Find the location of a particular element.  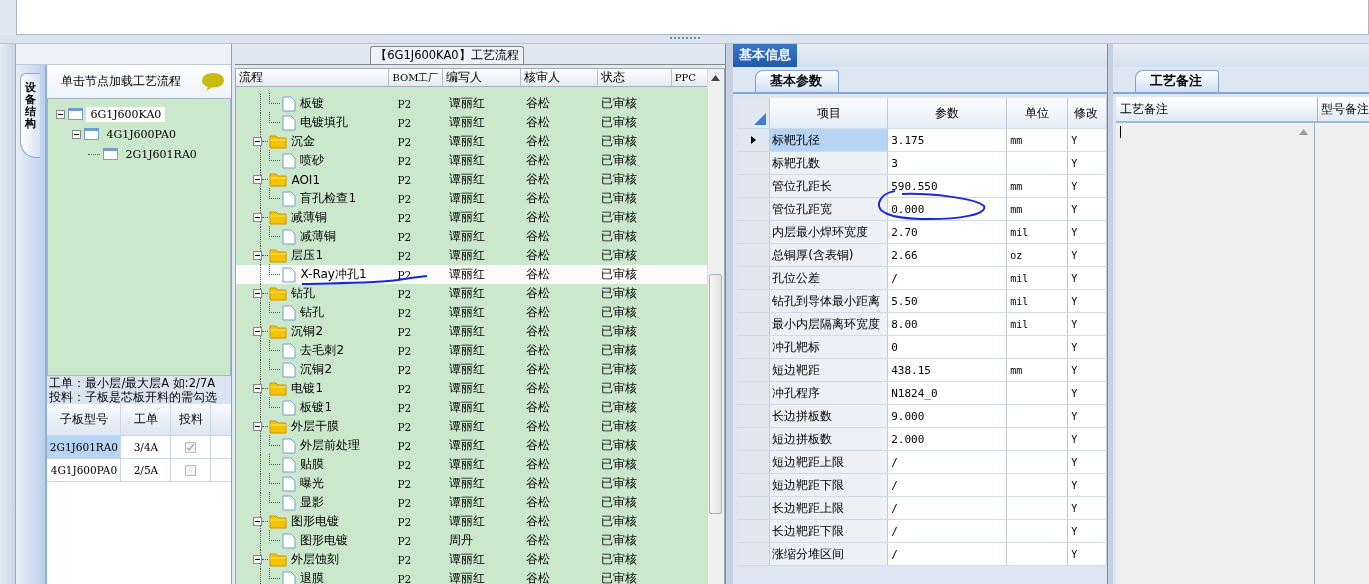

tree-row: 板镀 P2 谭丽红 谷松 已审核 is located at coordinates (472, 103).